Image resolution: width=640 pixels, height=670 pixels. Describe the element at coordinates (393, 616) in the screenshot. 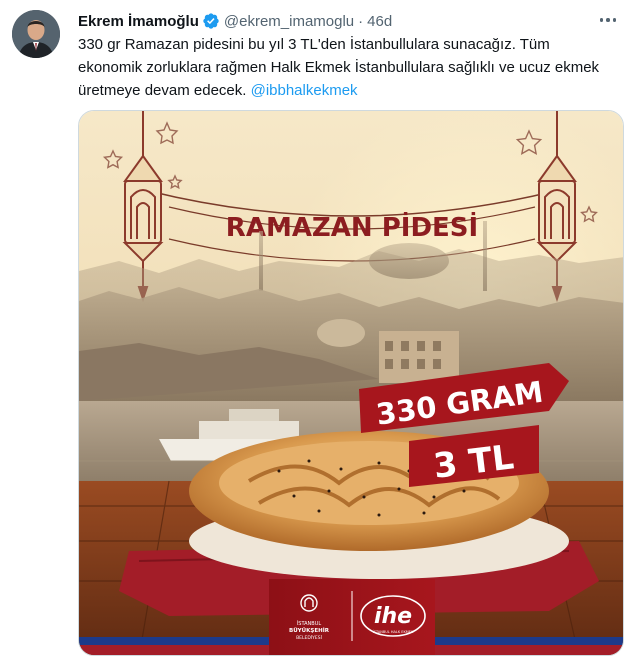

I see `ihe-logo-text: ihe` at that location.